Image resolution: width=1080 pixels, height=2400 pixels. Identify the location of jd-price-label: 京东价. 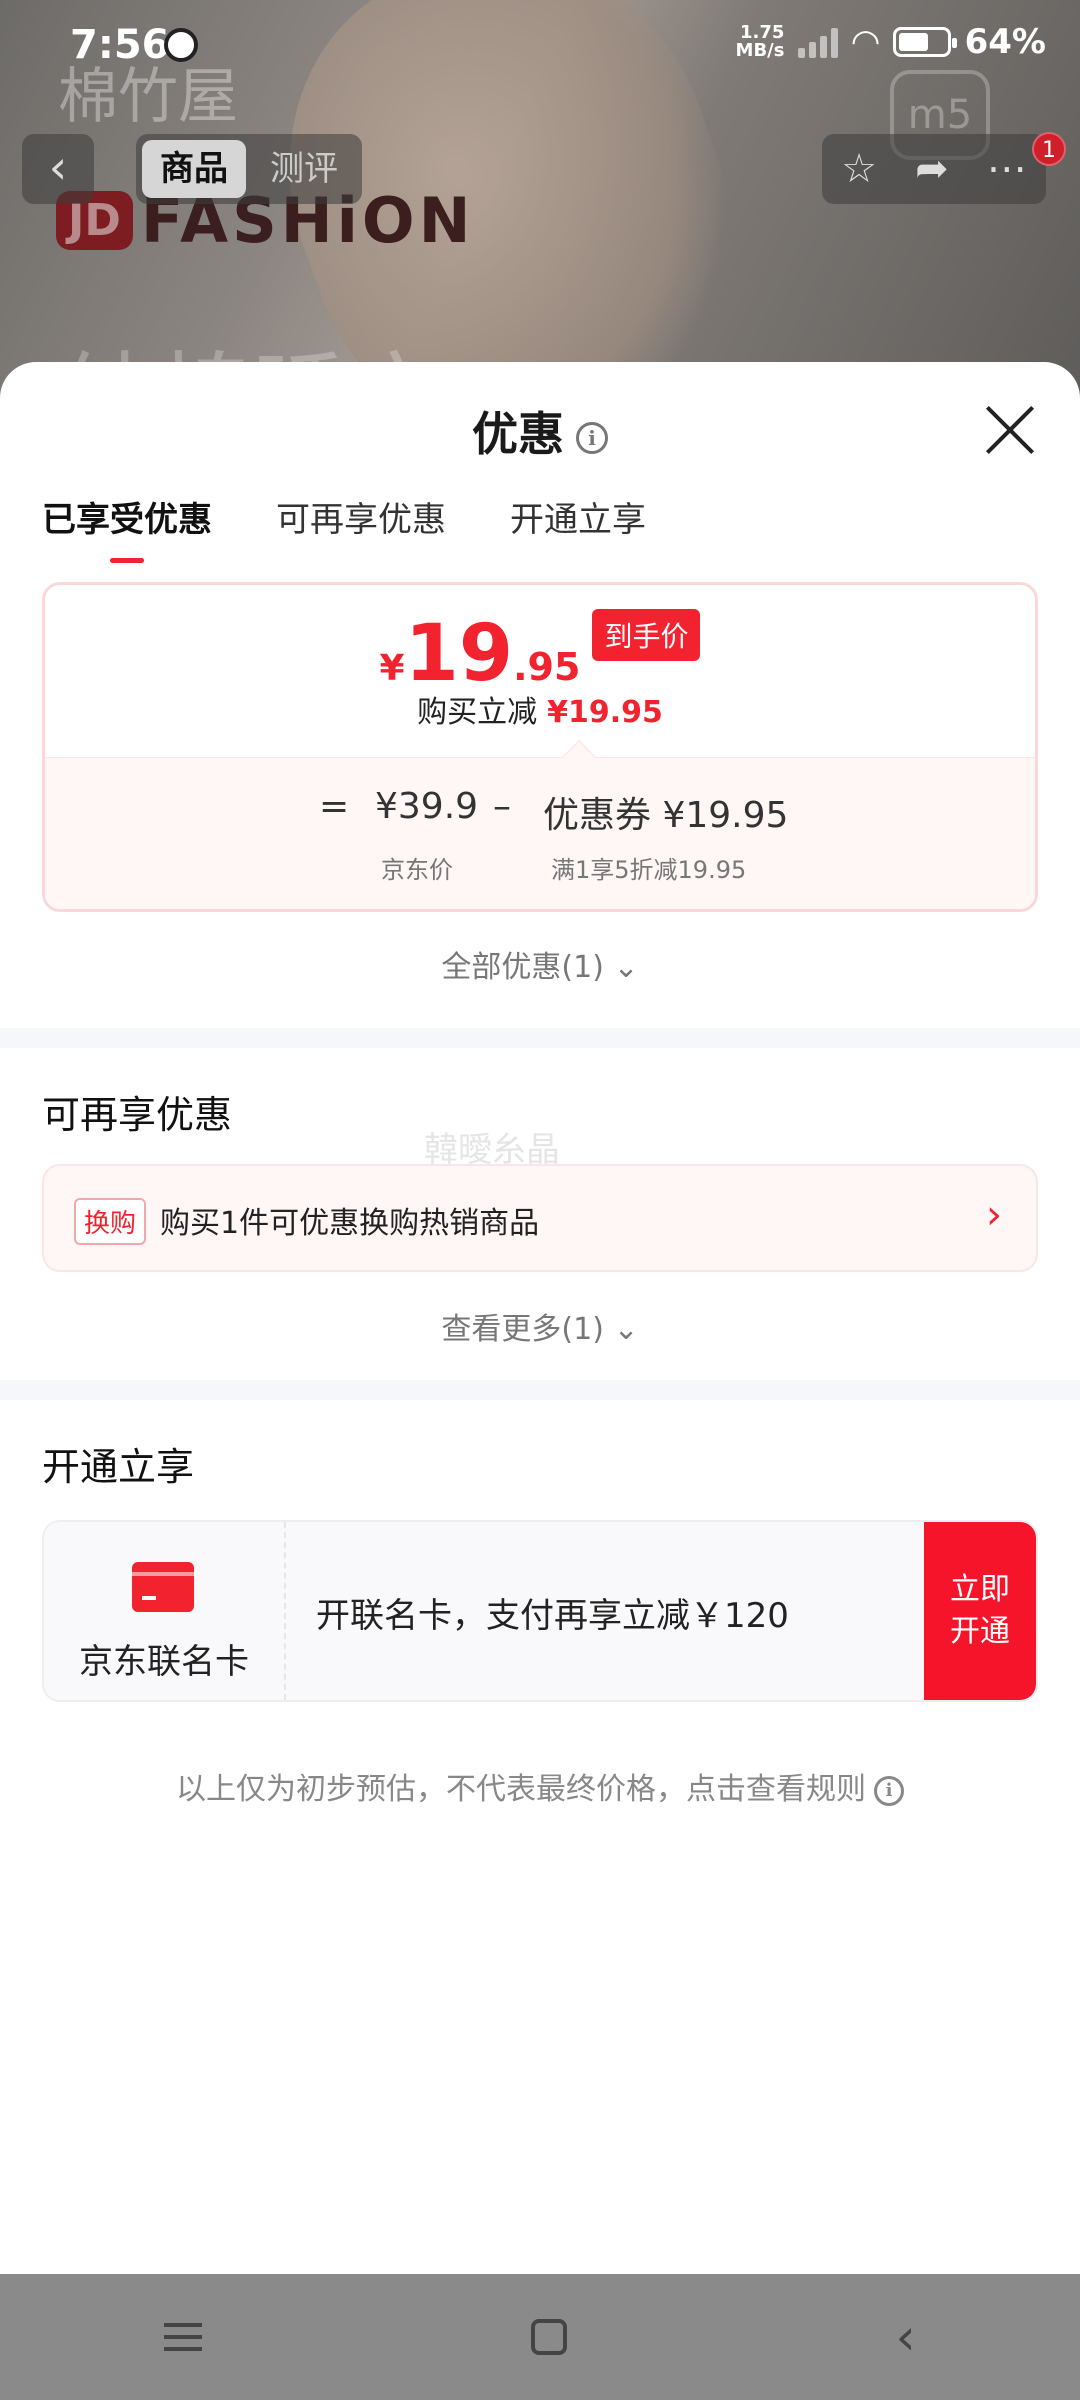
(417, 870).